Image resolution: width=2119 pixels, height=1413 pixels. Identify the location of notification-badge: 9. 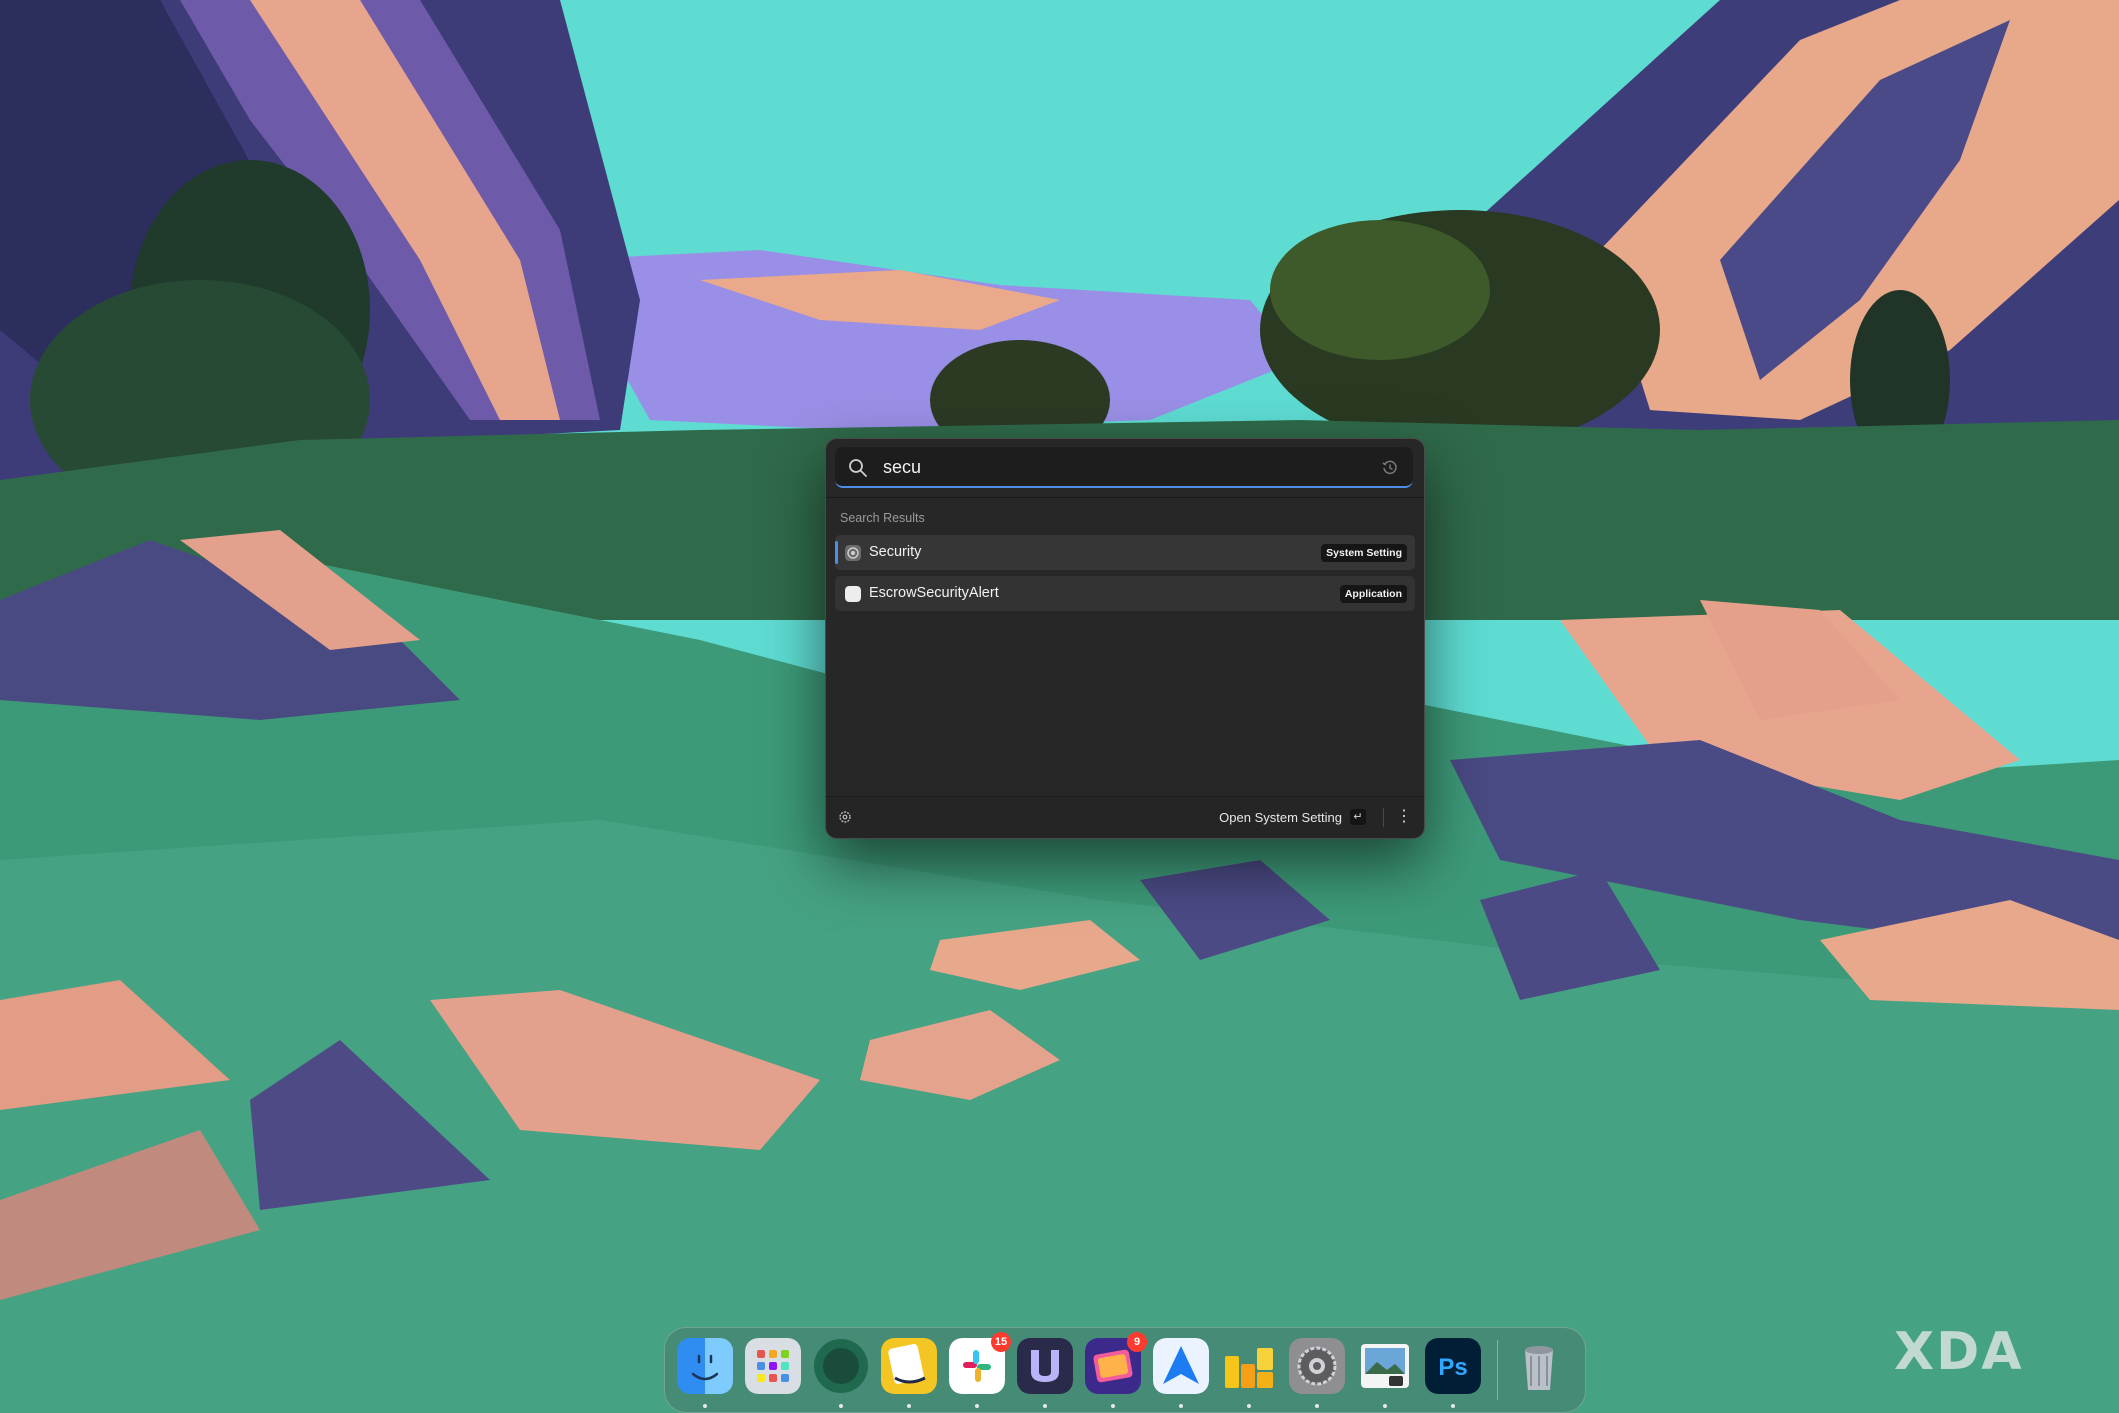
(1137, 1342).